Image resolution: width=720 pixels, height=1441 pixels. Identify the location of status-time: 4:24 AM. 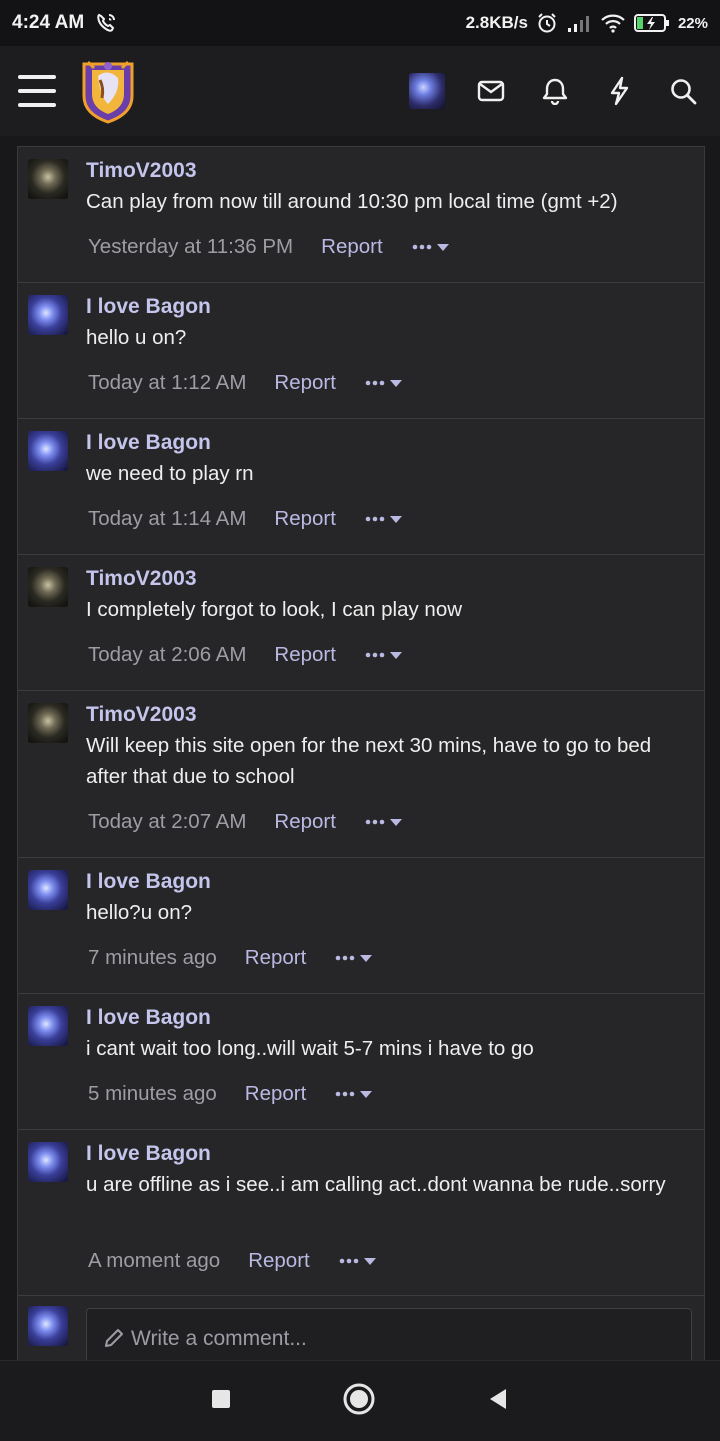
(48, 22).